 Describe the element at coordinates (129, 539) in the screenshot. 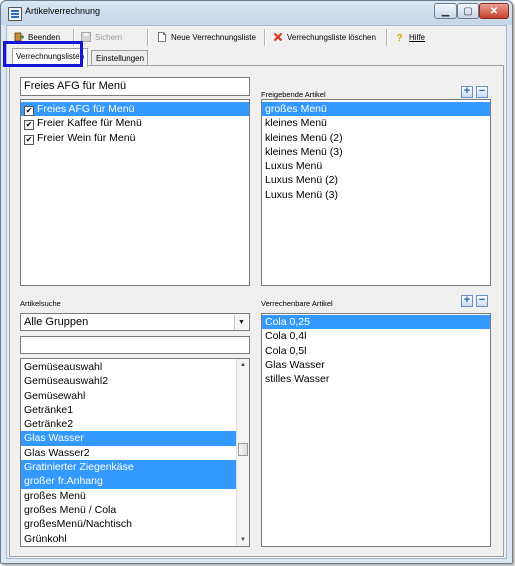

I see `artikel-item: Grünkohl` at that location.